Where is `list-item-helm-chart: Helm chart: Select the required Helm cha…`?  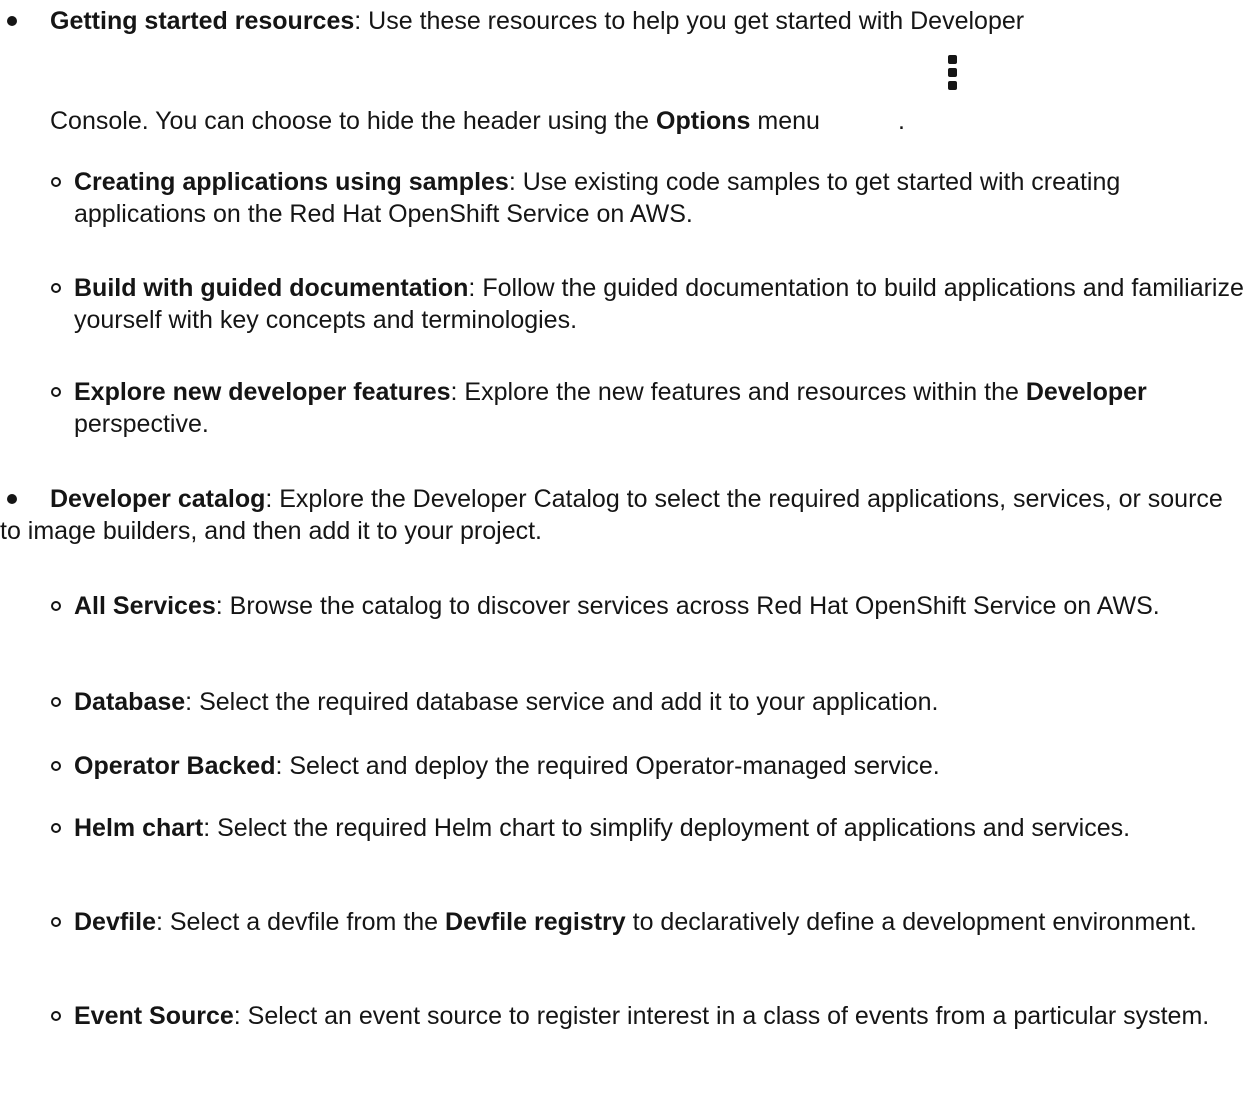
list-item-helm-chart: Helm chart: Select the required Helm cha… is located at coordinates (647, 828).